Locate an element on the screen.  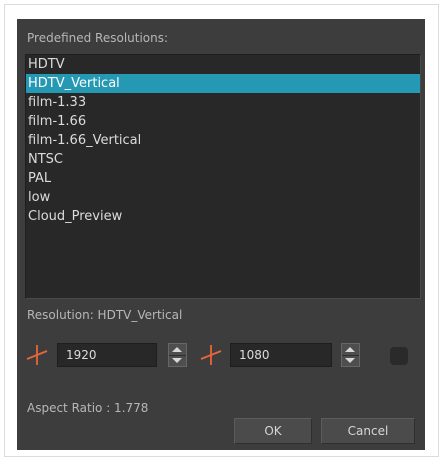
width-stepper is located at coordinates (177, 355).